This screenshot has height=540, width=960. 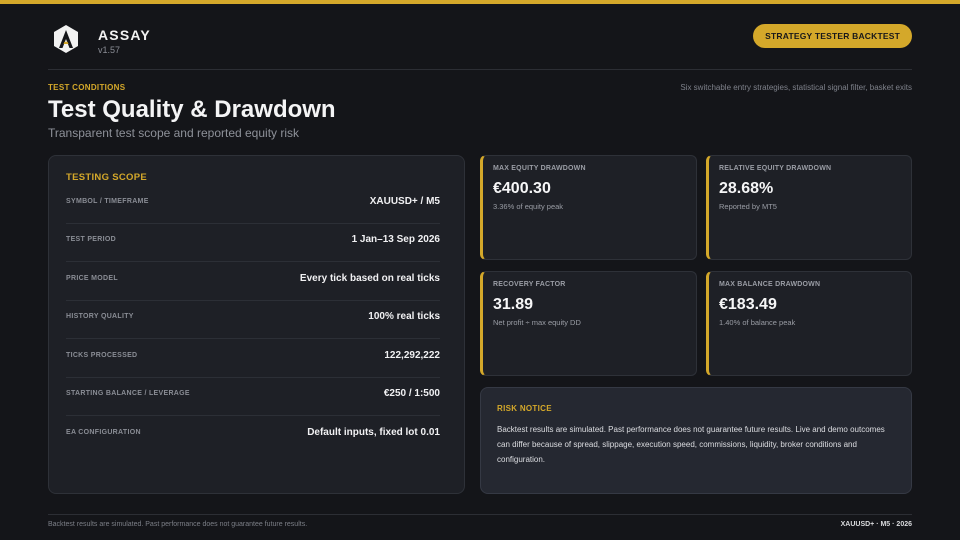 What do you see at coordinates (748, 304) in the screenshot?
I see `metric-value: €183.49` at bounding box center [748, 304].